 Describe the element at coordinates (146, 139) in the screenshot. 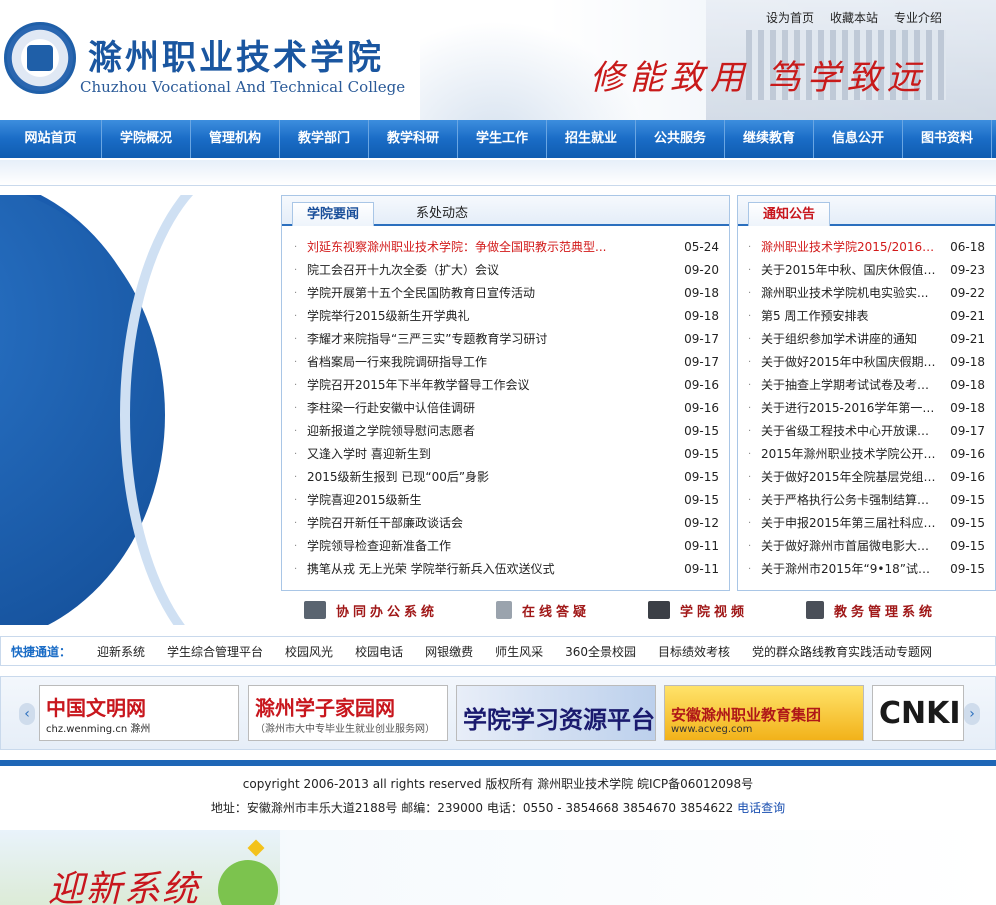

I see `nav-overview: 学院概况` at that location.